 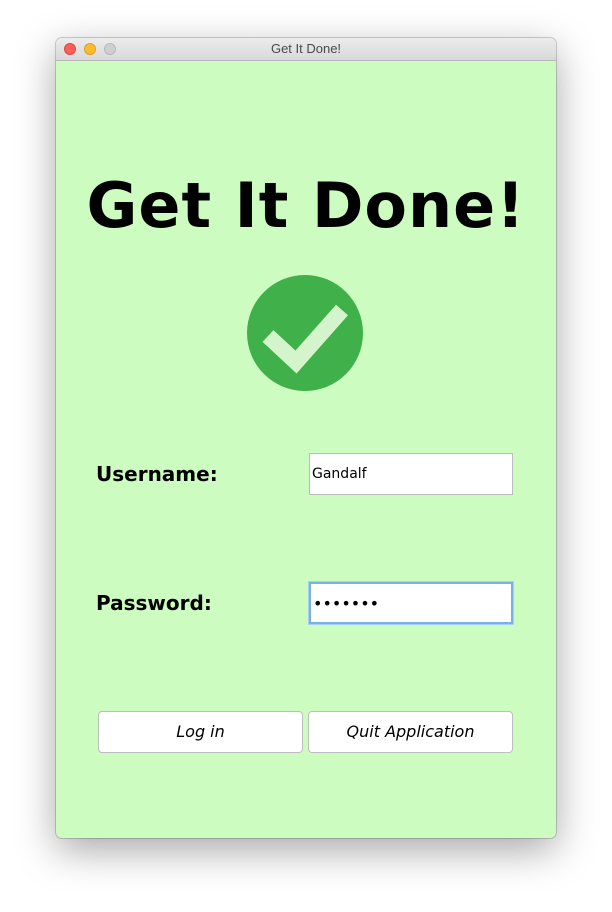 What do you see at coordinates (157, 474) in the screenshot?
I see `username-label: Username:` at bounding box center [157, 474].